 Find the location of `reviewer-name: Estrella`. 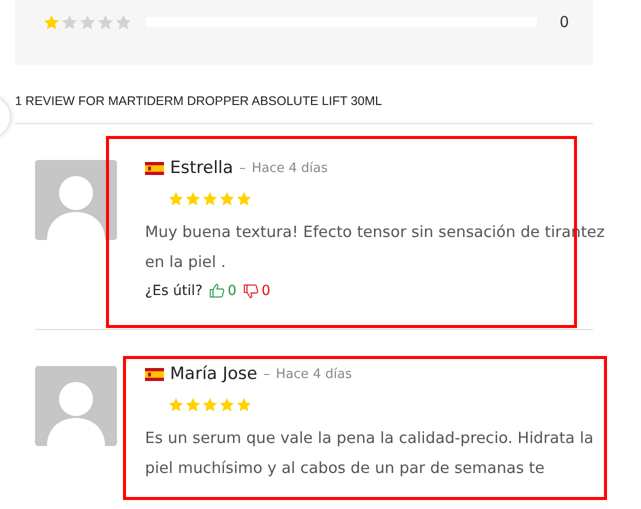

reviewer-name: Estrella is located at coordinates (202, 168).